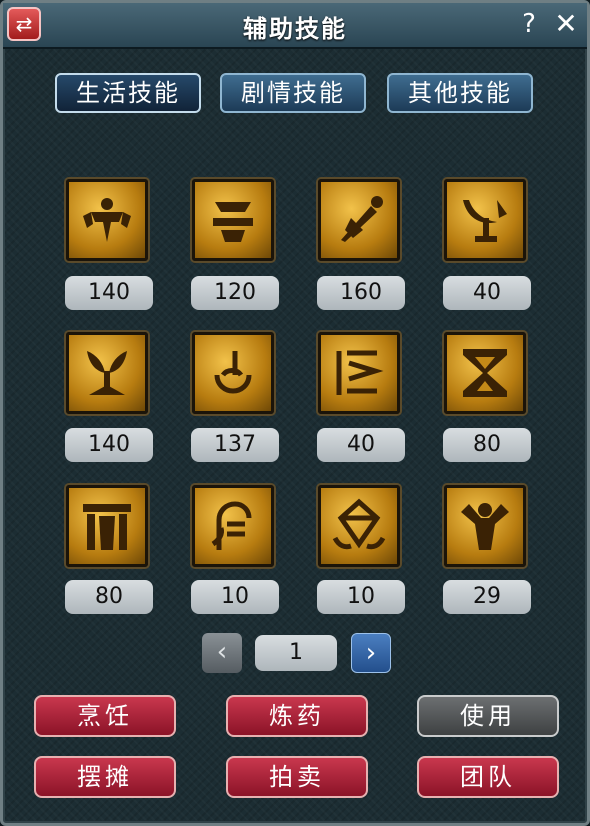 The image size is (590, 826). I want to click on warrior-icon, so click(107, 220).